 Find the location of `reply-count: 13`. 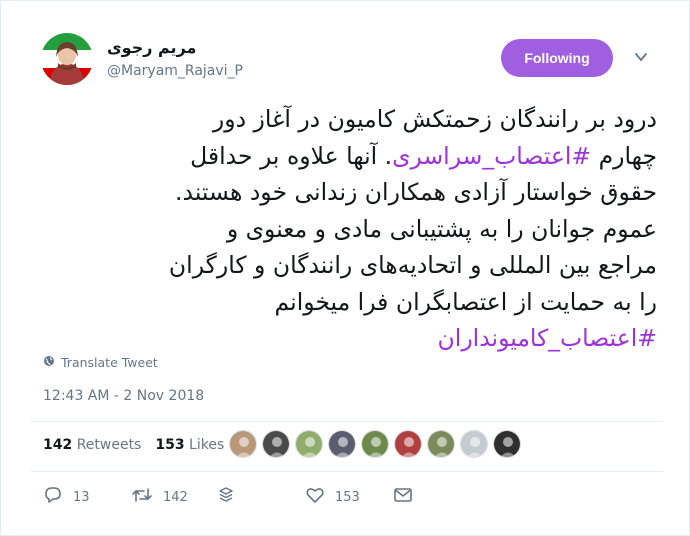

reply-count: 13 is located at coordinates (81, 497).